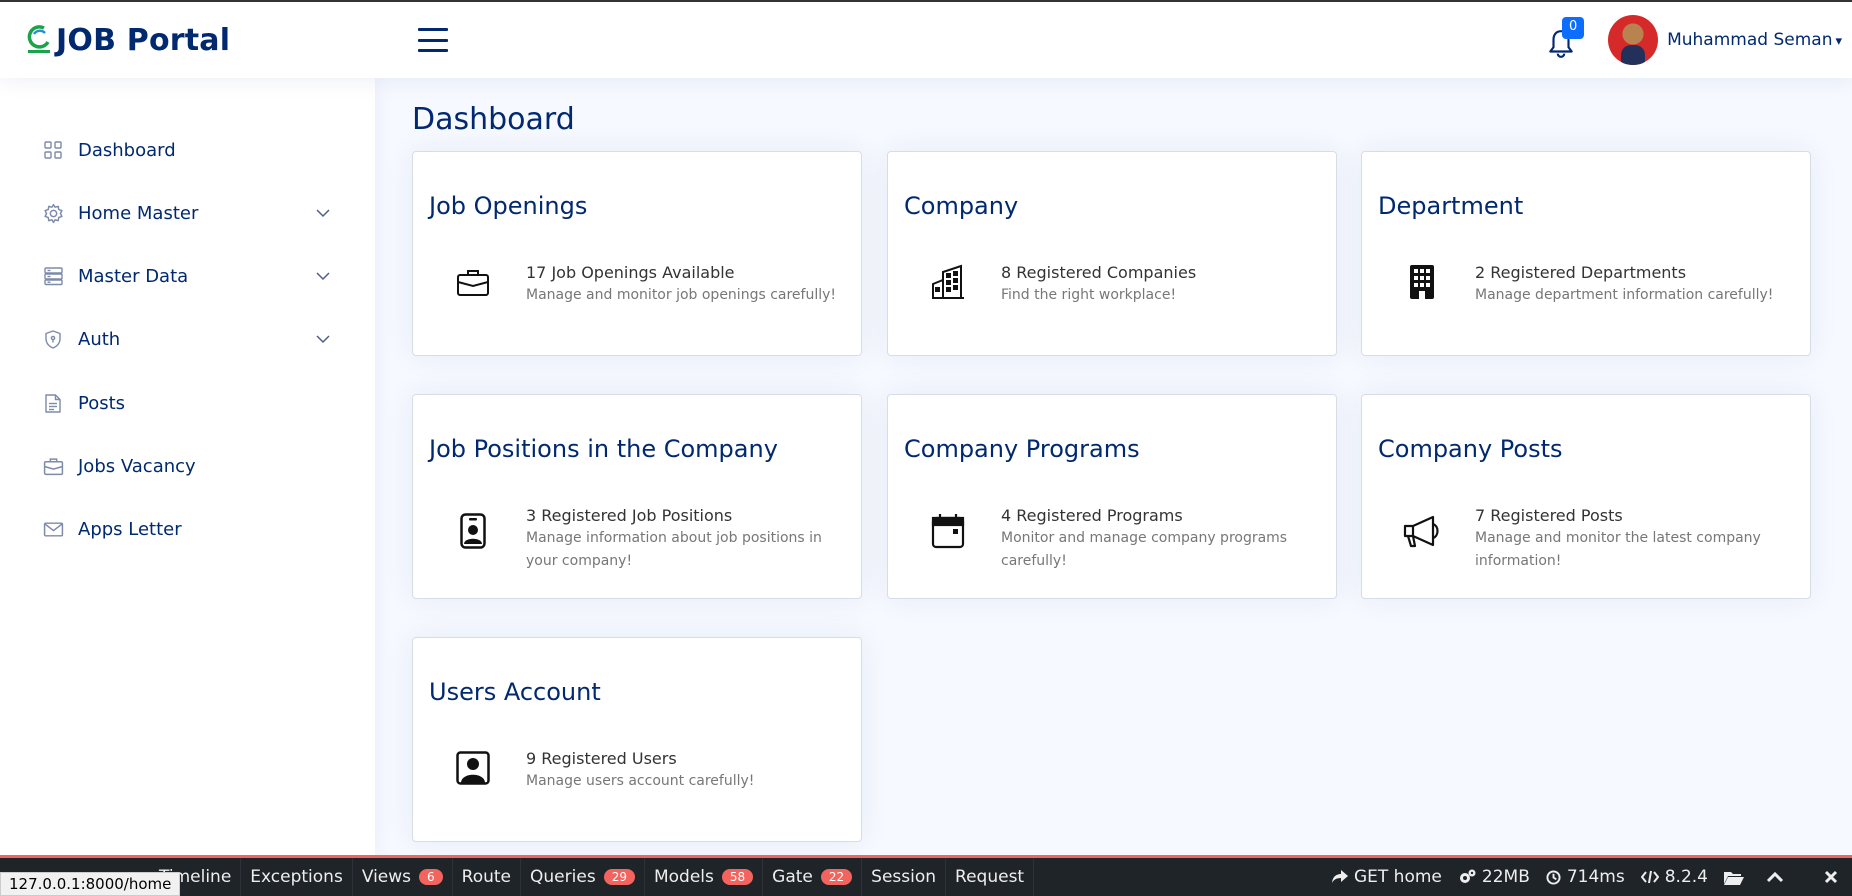 The width and height of the screenshot is (1852, 896). I want to click on debugbar-tab-gate: Gate 22, so click(813, 877).